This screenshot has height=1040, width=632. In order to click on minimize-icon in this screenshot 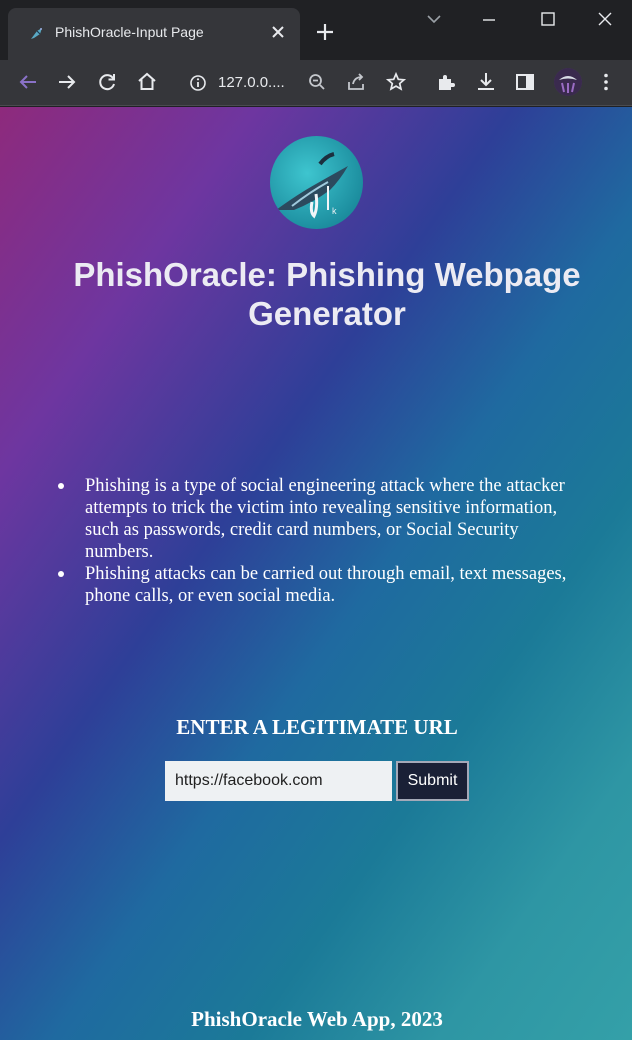, I will do `click(489, 20)`.